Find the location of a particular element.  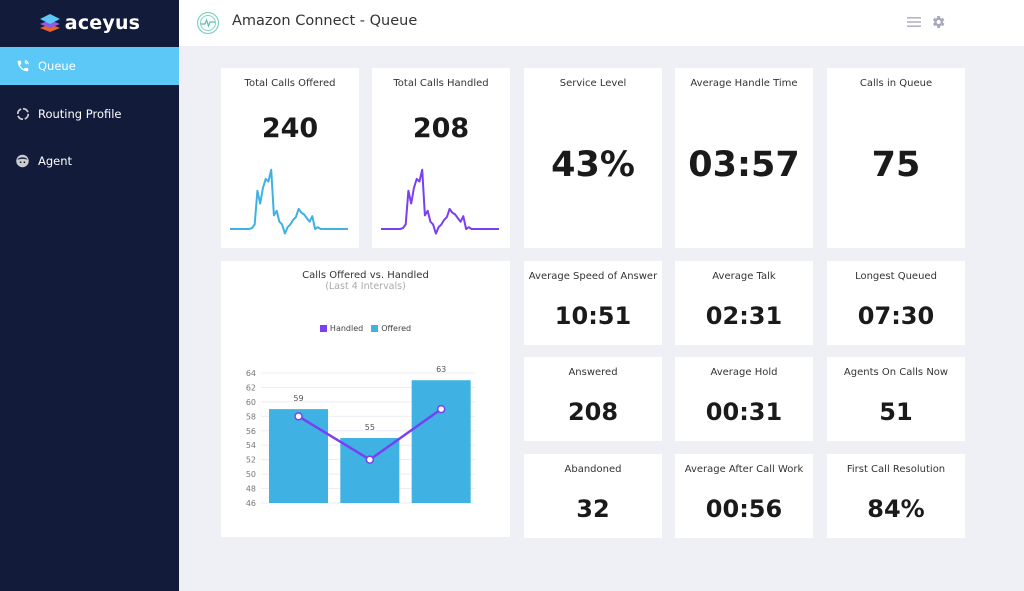

routing-icon is located at coordinates (22, 114).